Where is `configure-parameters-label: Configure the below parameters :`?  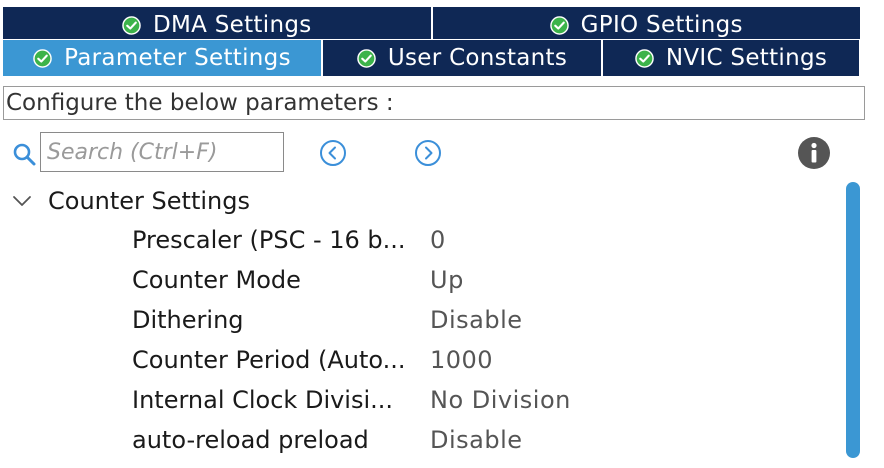
configure-parameters-label: Configure the below parameters : is located at coordinates (434, 103).